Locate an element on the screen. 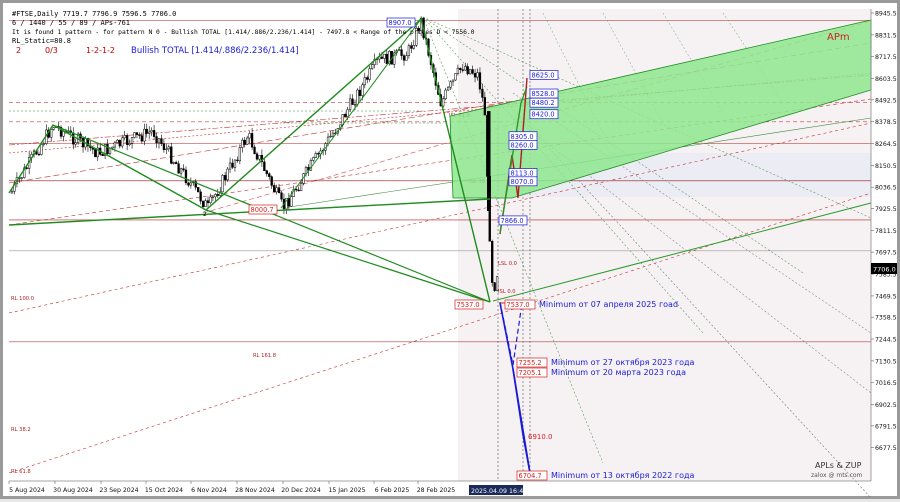  target-level-label: 8305.0 is located at coordinates (522, 137).